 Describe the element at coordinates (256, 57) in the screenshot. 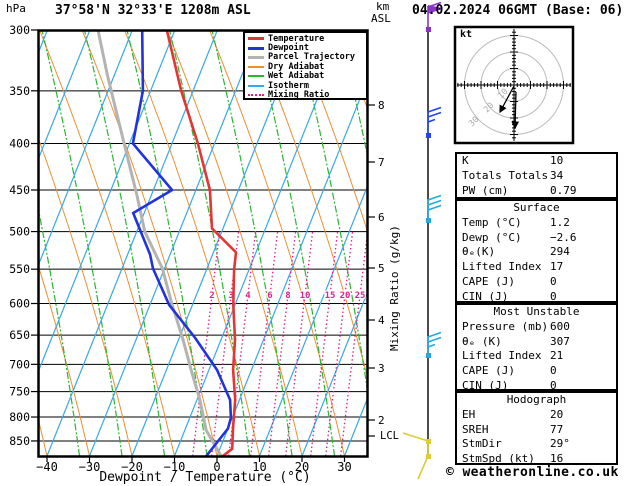

I see `legend-swatch-thick` at that location.